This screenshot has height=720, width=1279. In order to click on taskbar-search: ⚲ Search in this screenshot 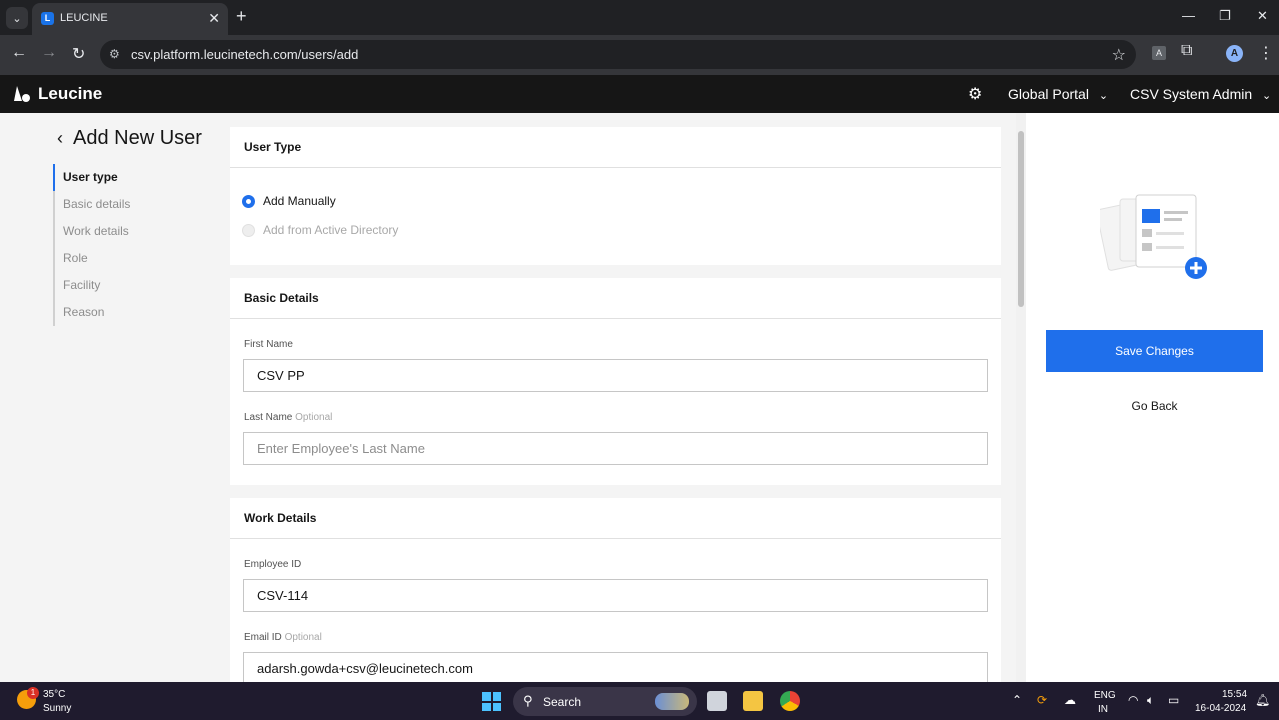, I will do `click(605, 701)`.